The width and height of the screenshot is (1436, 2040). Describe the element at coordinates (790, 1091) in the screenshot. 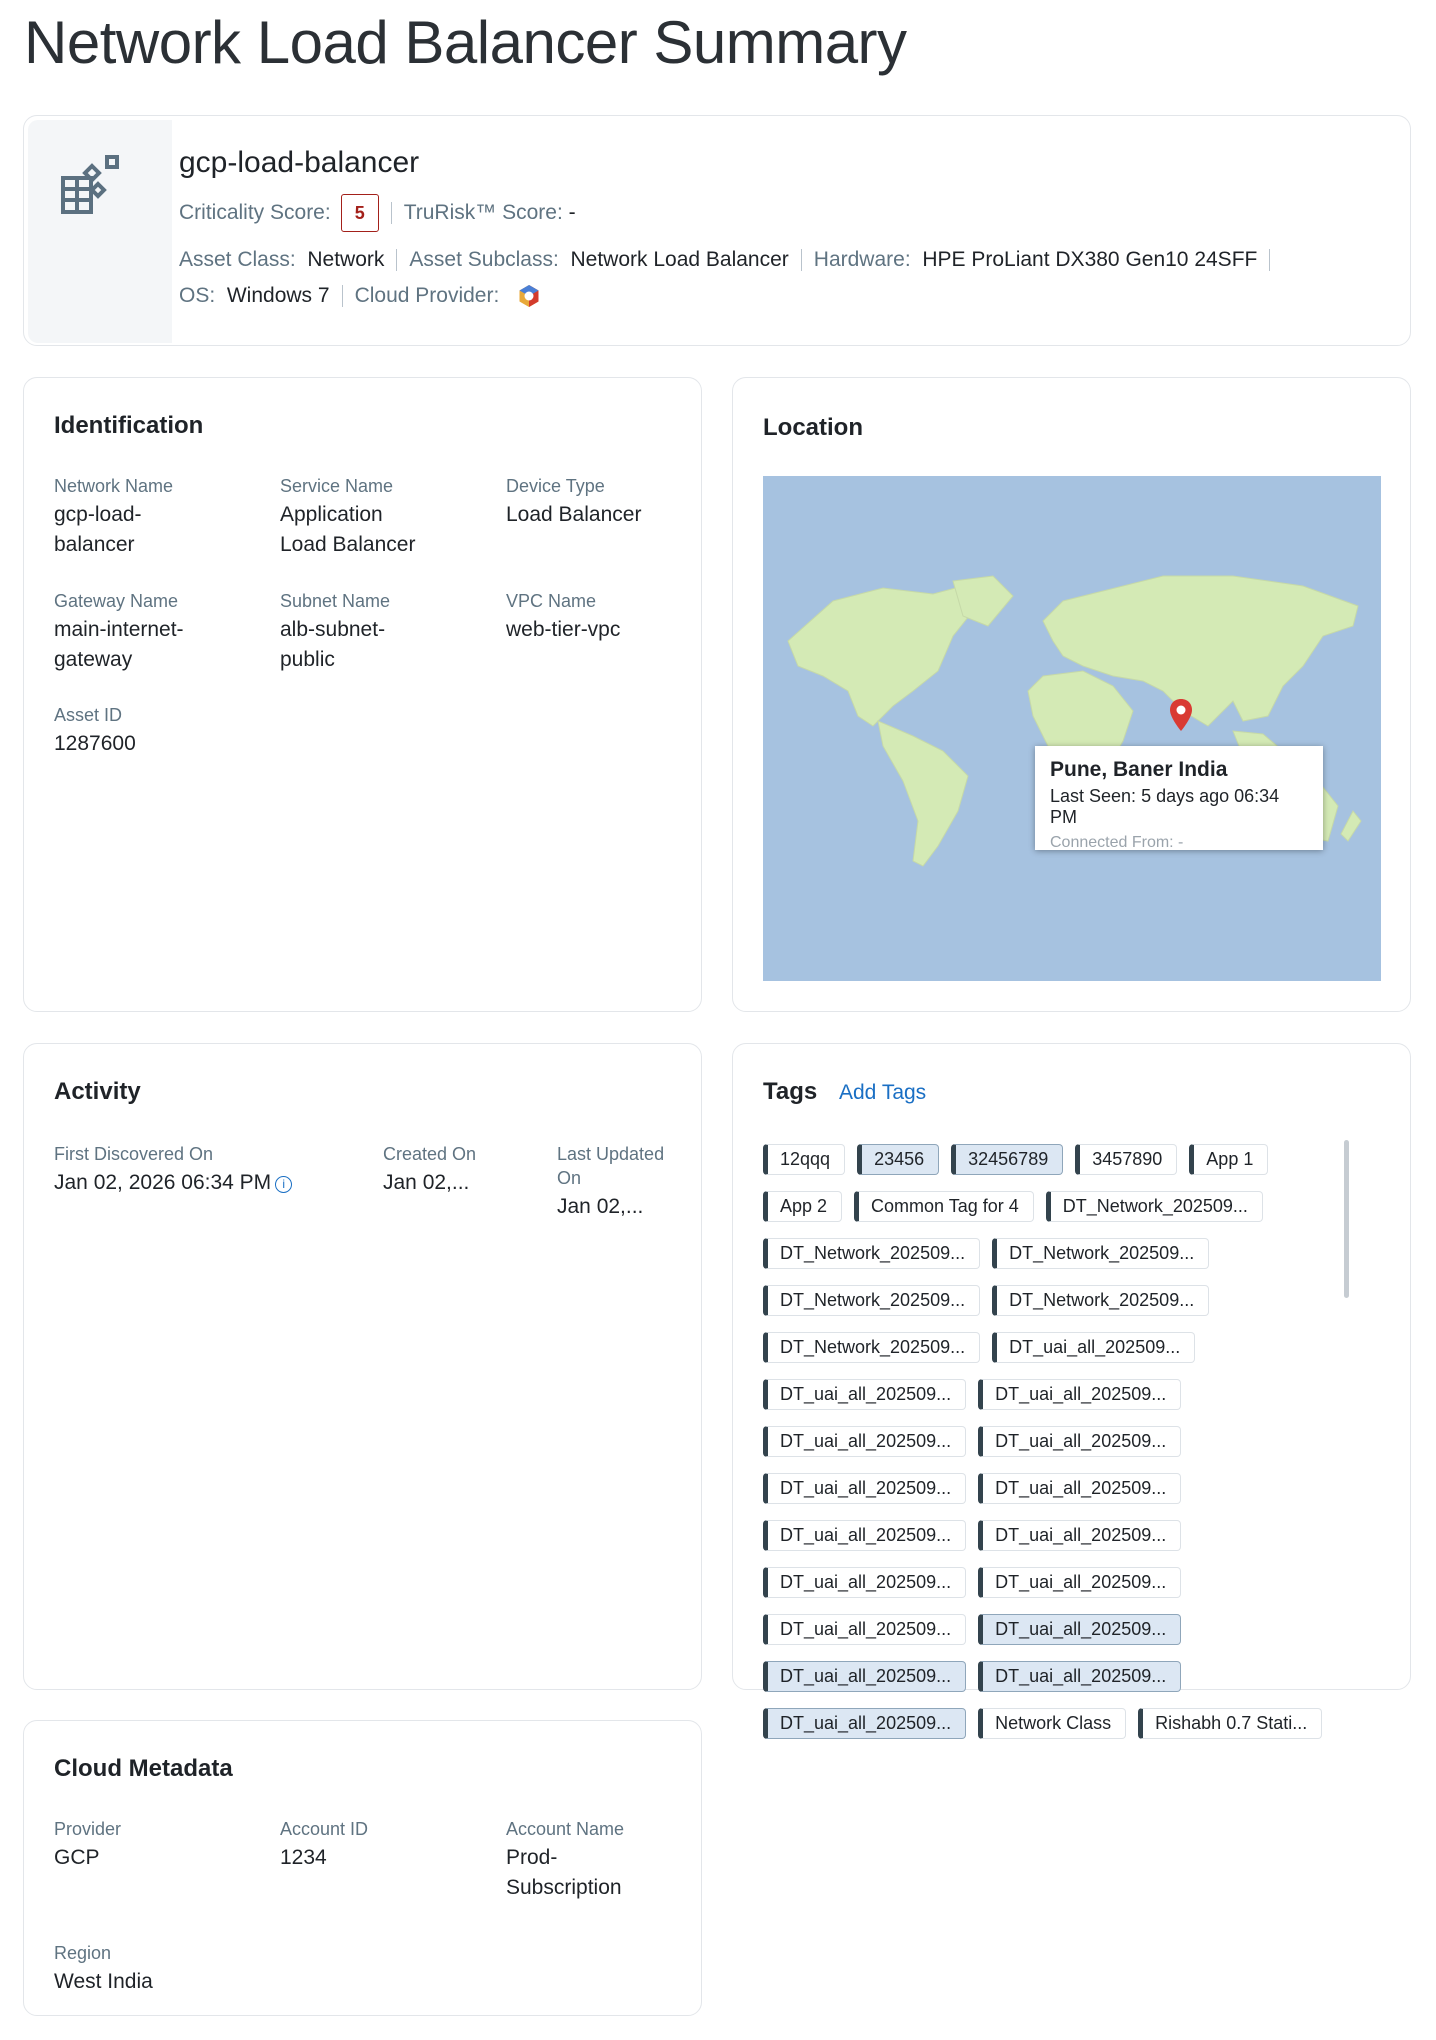

I see `tags-title: Tags` at that location.